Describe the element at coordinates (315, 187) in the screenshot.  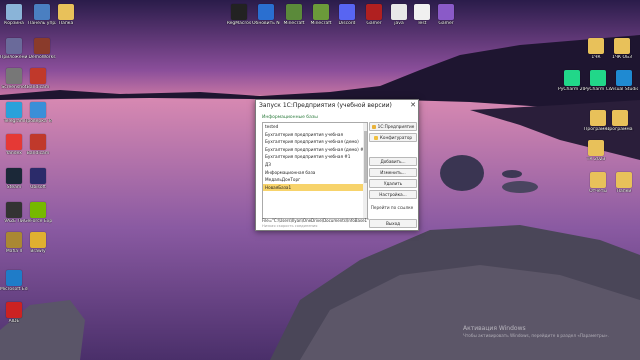
I see `infobase-item: НоваяБаза1` at that location.